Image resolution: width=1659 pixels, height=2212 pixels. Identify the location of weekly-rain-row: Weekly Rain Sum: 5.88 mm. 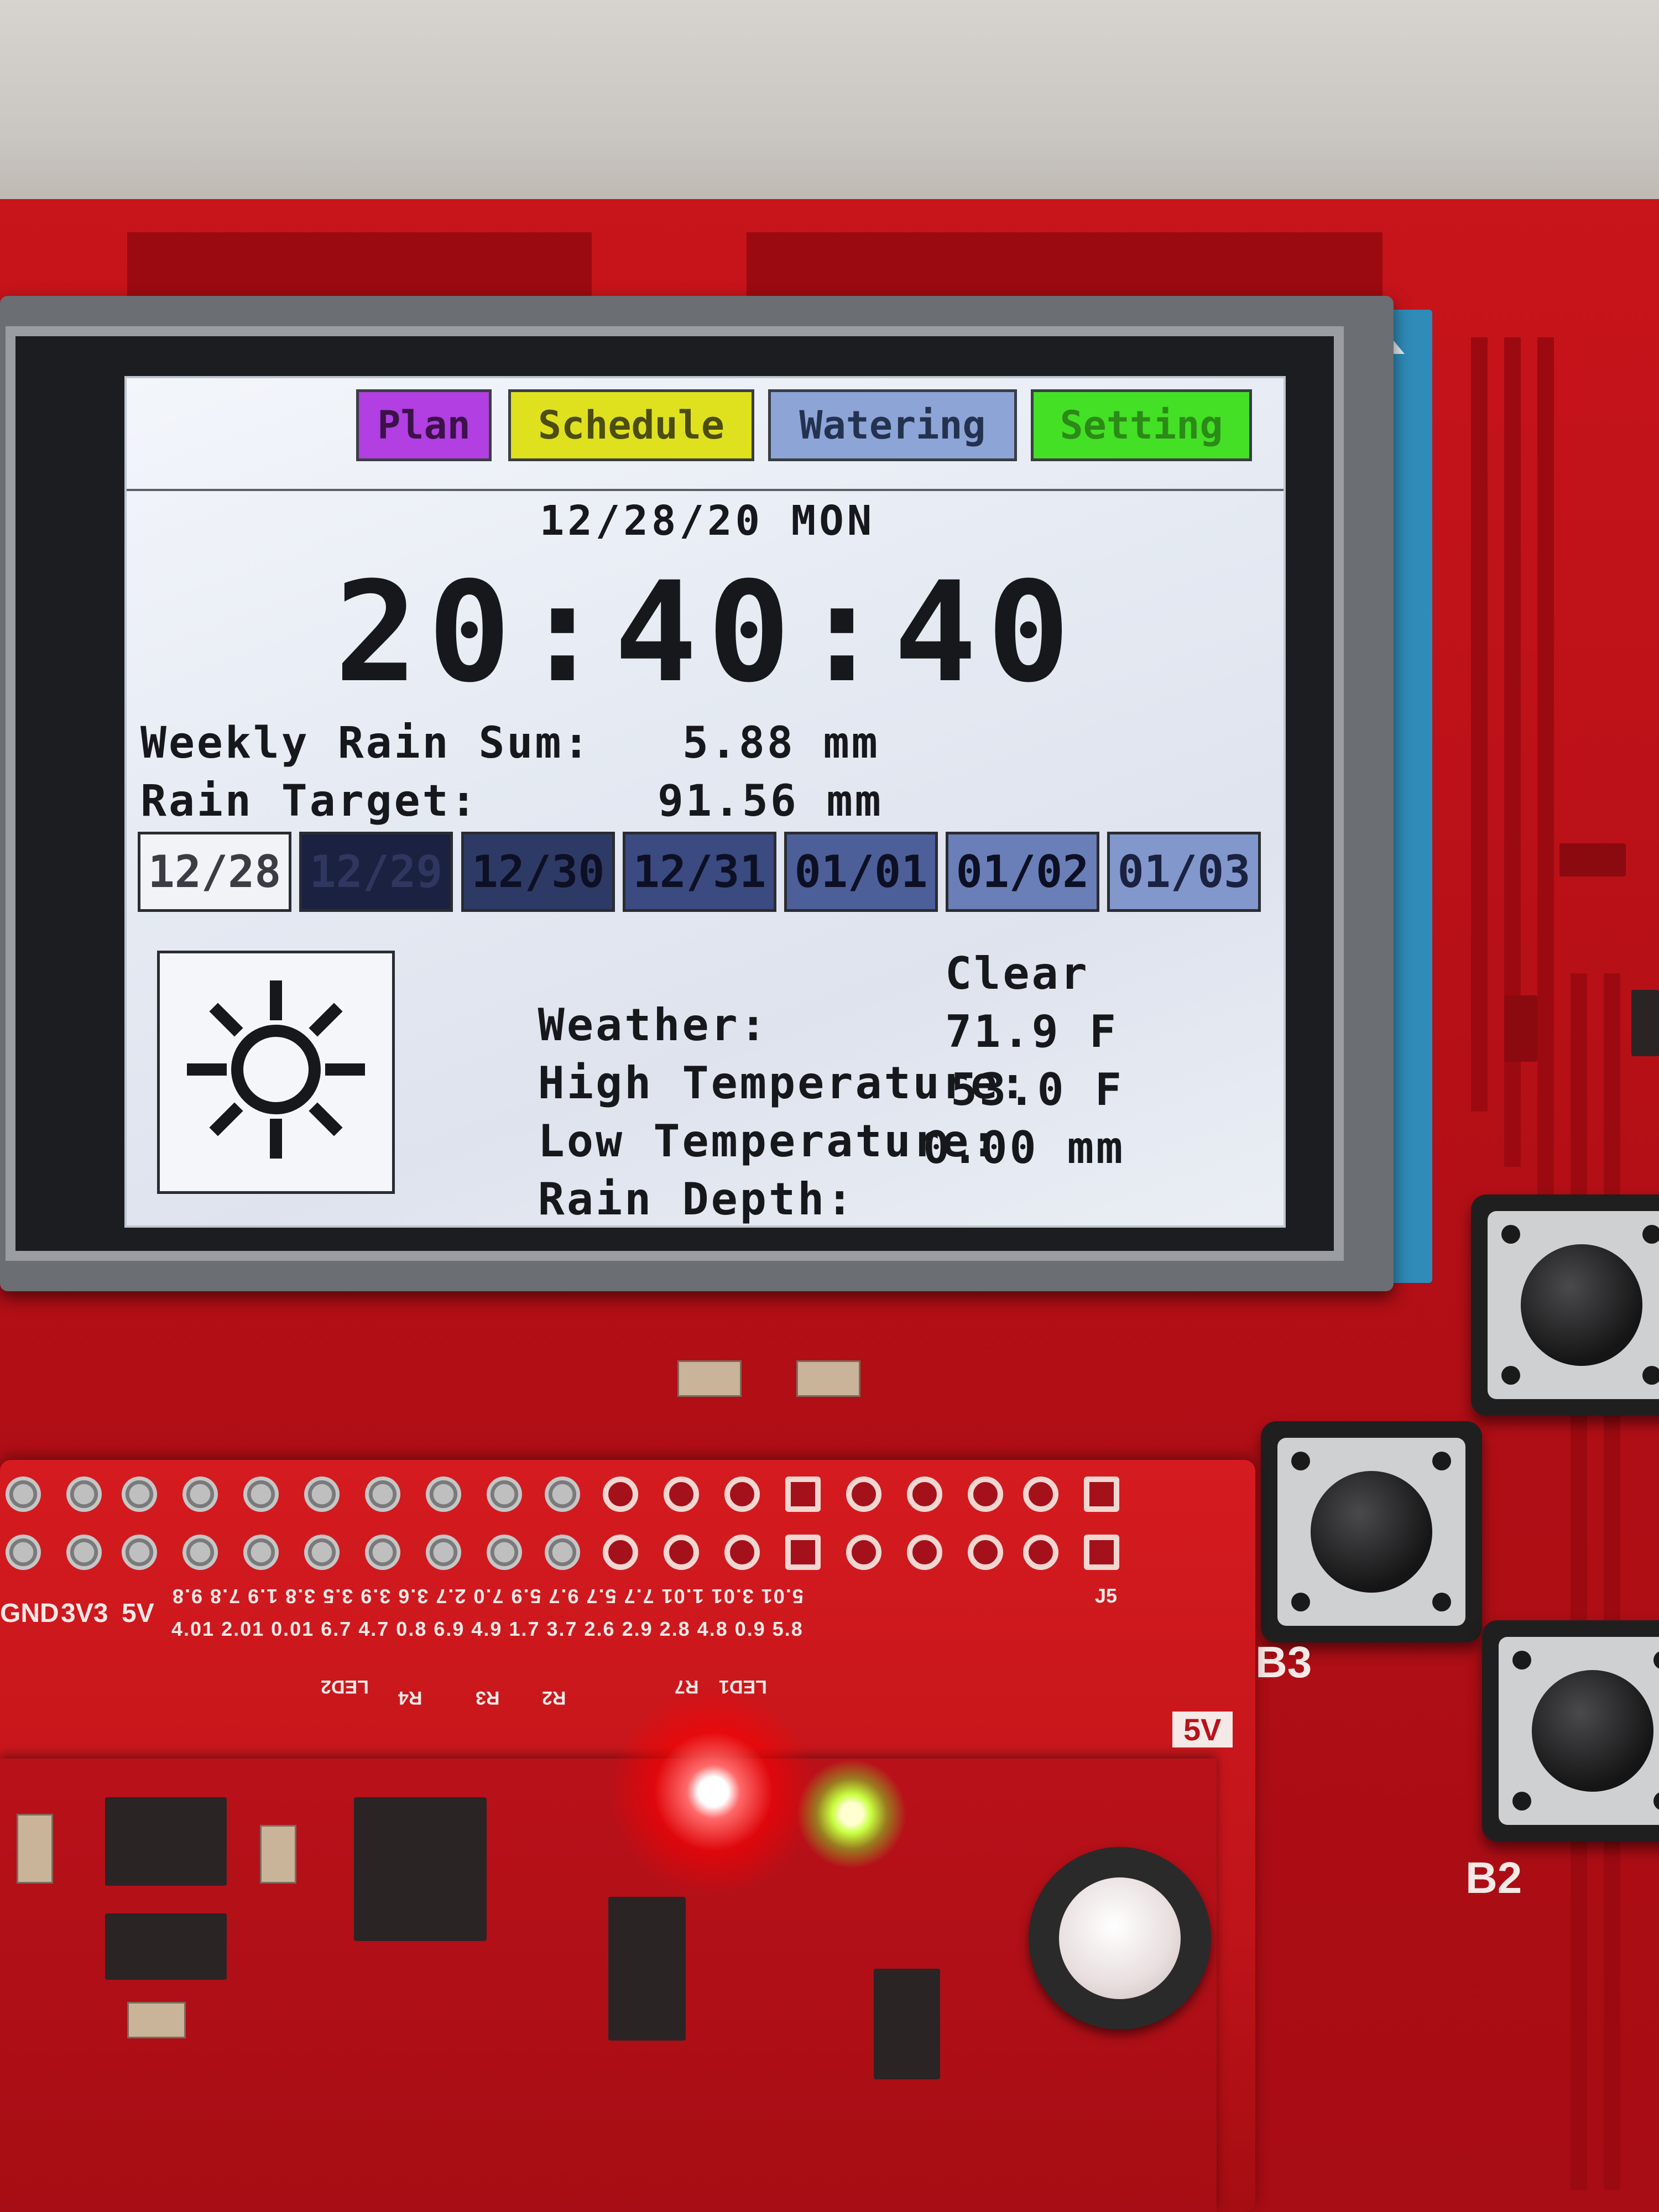
(509, 743).